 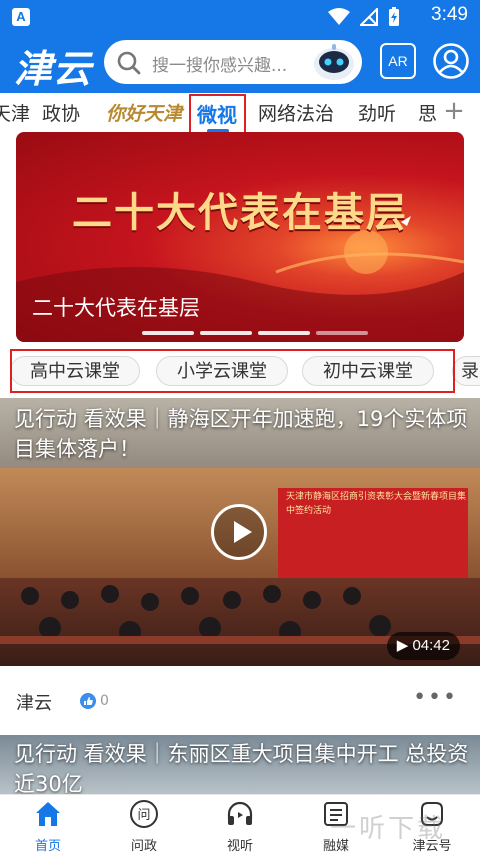 What do you see at coordinates (334, 62) in the screenshot?
I see `ai-assistant-icon` at bounding box center [334, 62].